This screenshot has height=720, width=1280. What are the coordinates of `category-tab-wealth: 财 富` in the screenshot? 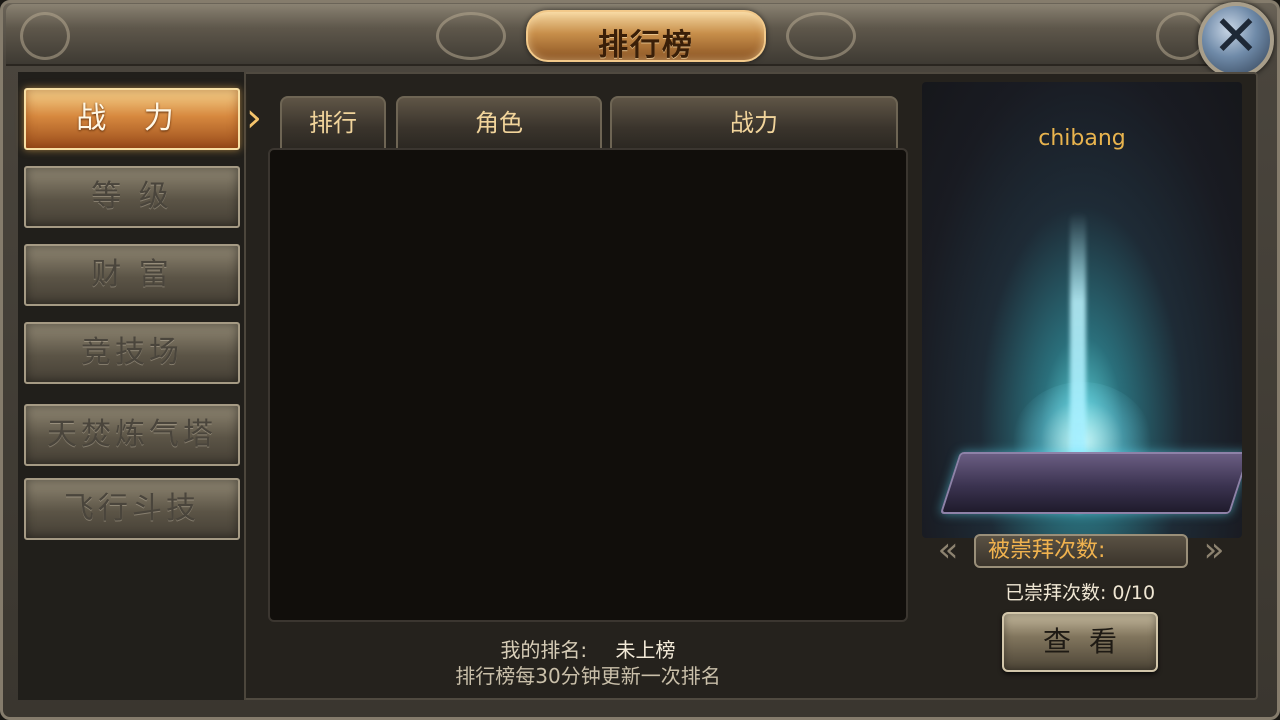 It's located at (132, 275).